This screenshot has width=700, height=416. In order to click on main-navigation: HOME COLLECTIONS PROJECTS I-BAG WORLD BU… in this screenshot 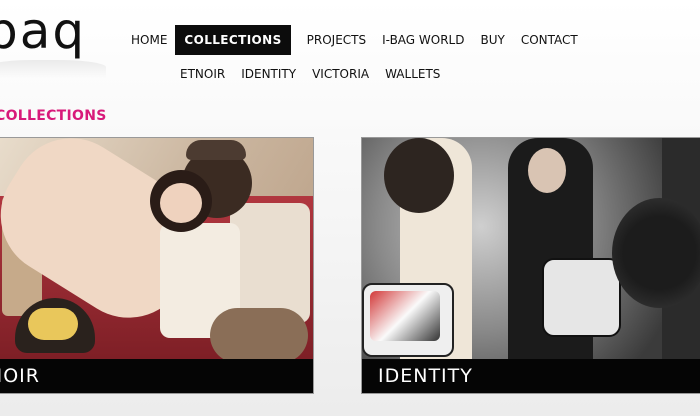, I will do `click(354, 40)`.